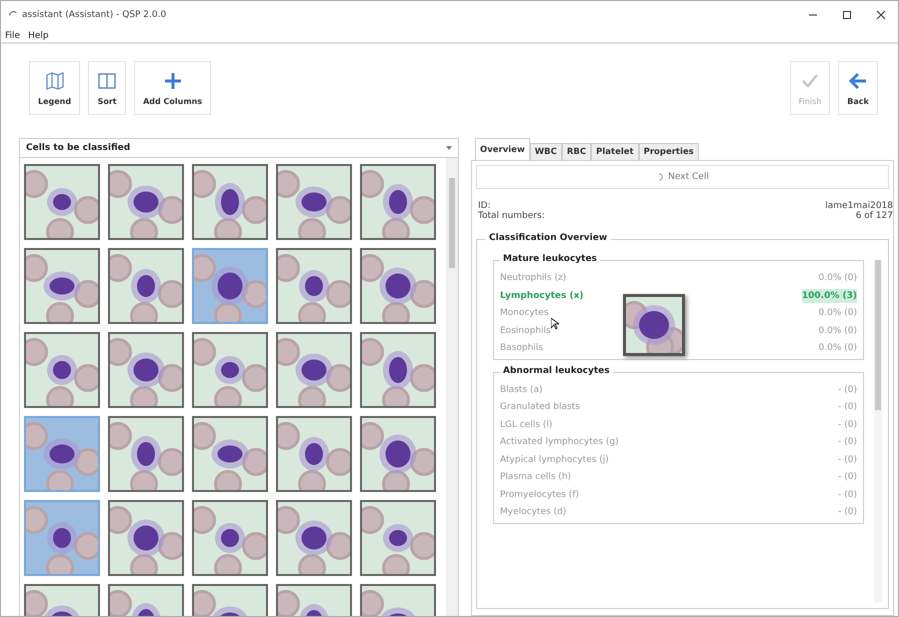 This screenshot has width=899, height=617. What do you see at coordinates (559, 442) in the screenshot?
I see `class-label: Activated lymphocytes (g)` at bounding box center [559, 442].